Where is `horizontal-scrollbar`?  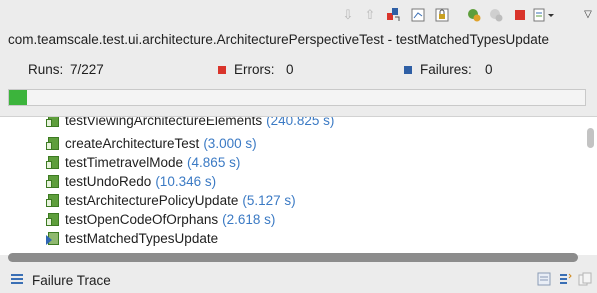 horizontal-scrollbar is located at coordinates (293, 257).